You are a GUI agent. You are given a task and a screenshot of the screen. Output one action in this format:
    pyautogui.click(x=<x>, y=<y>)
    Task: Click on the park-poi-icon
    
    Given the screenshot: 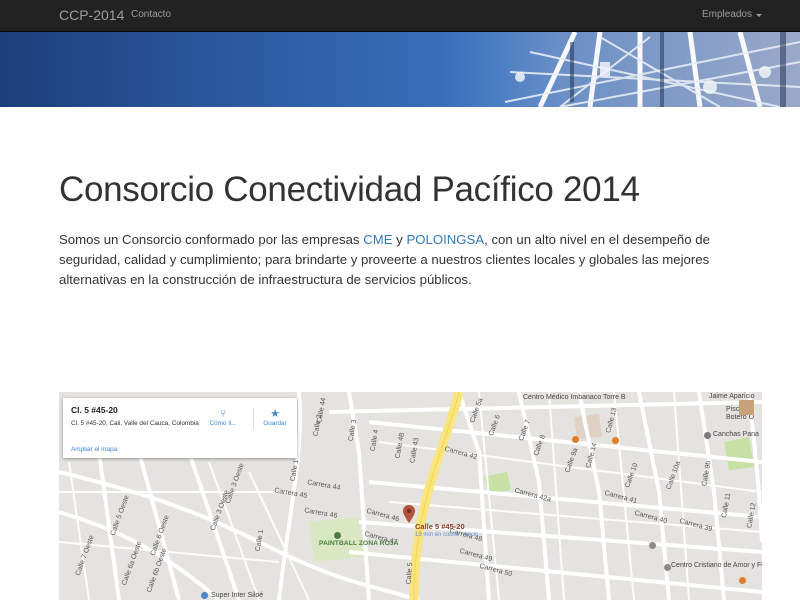 What is the action you would take?
    pyautogui.click(x=337, y=535)
    